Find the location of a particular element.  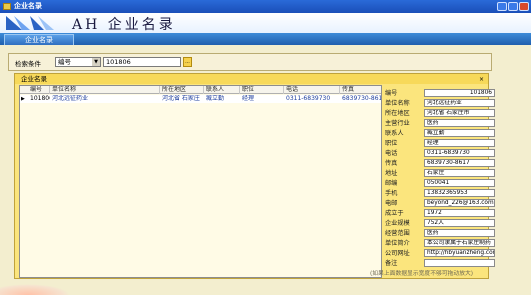

tab-bar: 企业名录 is located at coordinates (265, 39).